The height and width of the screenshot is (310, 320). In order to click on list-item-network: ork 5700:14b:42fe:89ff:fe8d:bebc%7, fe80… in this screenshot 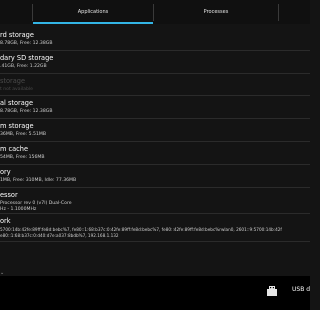, I will do `click(155, 228)`.